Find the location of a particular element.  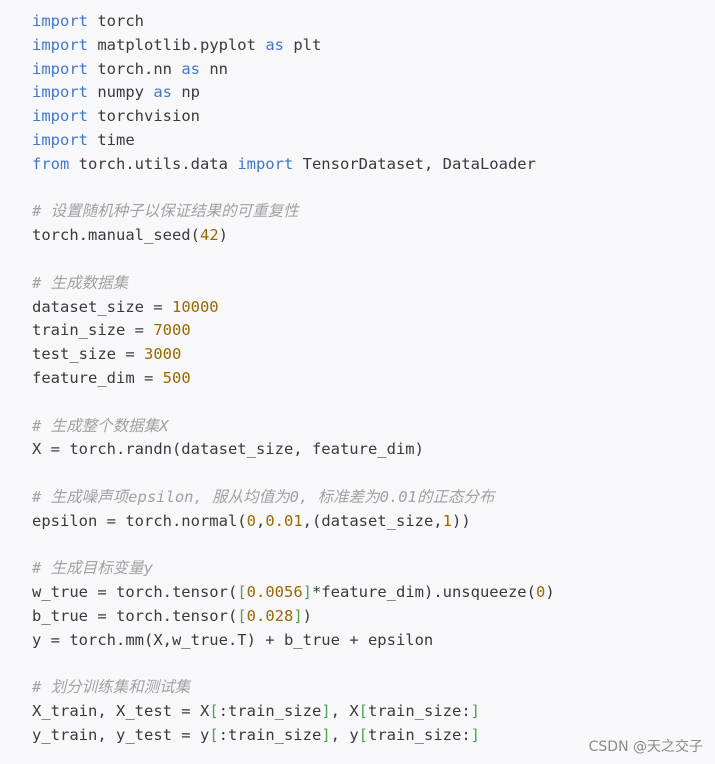

code-comment: # 生成噪声项epsilon, 服从均值为0, 标准差为0.01的正态分布 is located at coordinates (263, 496).